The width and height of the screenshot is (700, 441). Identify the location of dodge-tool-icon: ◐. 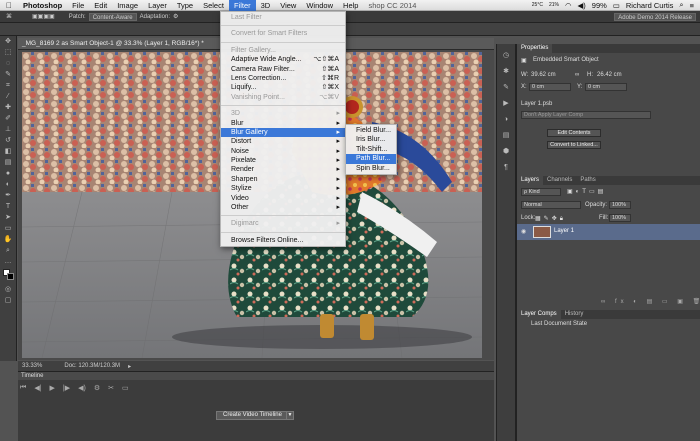
(8, 185).